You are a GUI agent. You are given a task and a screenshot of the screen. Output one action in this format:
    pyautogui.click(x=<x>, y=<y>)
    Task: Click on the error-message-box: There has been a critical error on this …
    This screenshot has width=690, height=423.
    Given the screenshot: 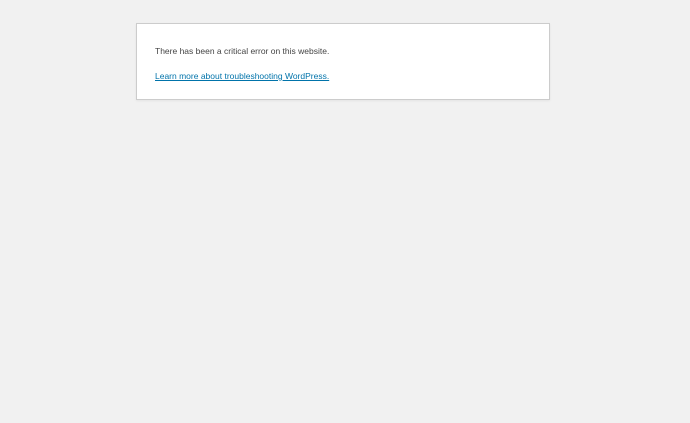 What is the action you would take?
    pyautogui.click(x=343, y=61)
    